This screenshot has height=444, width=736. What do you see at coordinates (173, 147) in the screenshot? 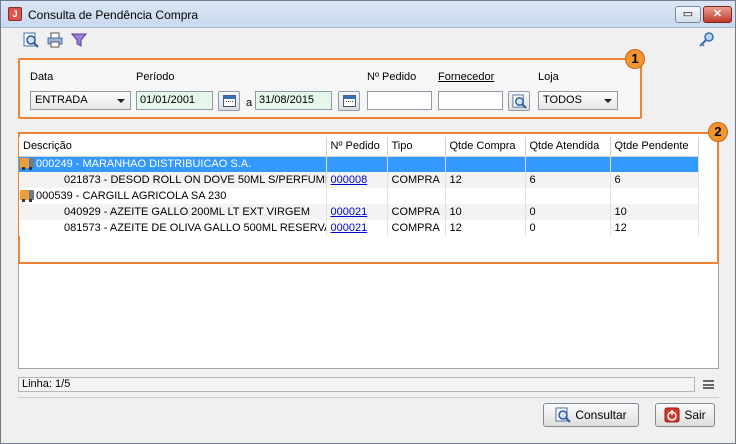
I see `column-header: Descrição` at bounding box center [173, 147].